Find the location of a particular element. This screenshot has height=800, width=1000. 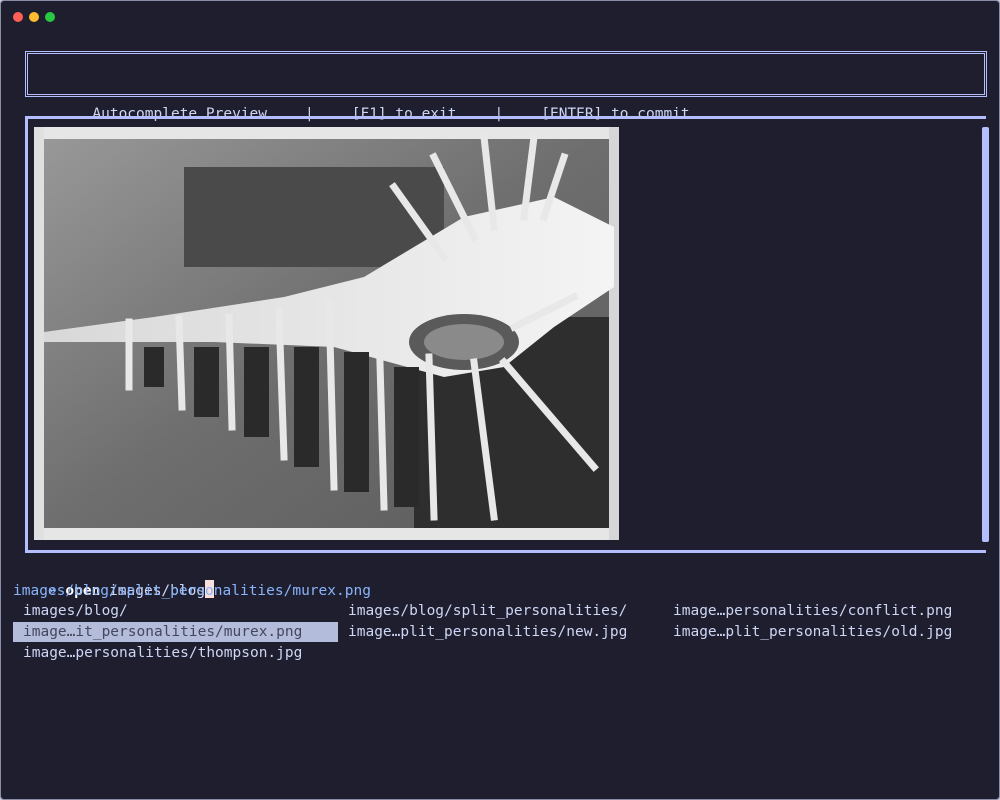

command-prompt: » open images/blog is located at coordinates (114, 579).